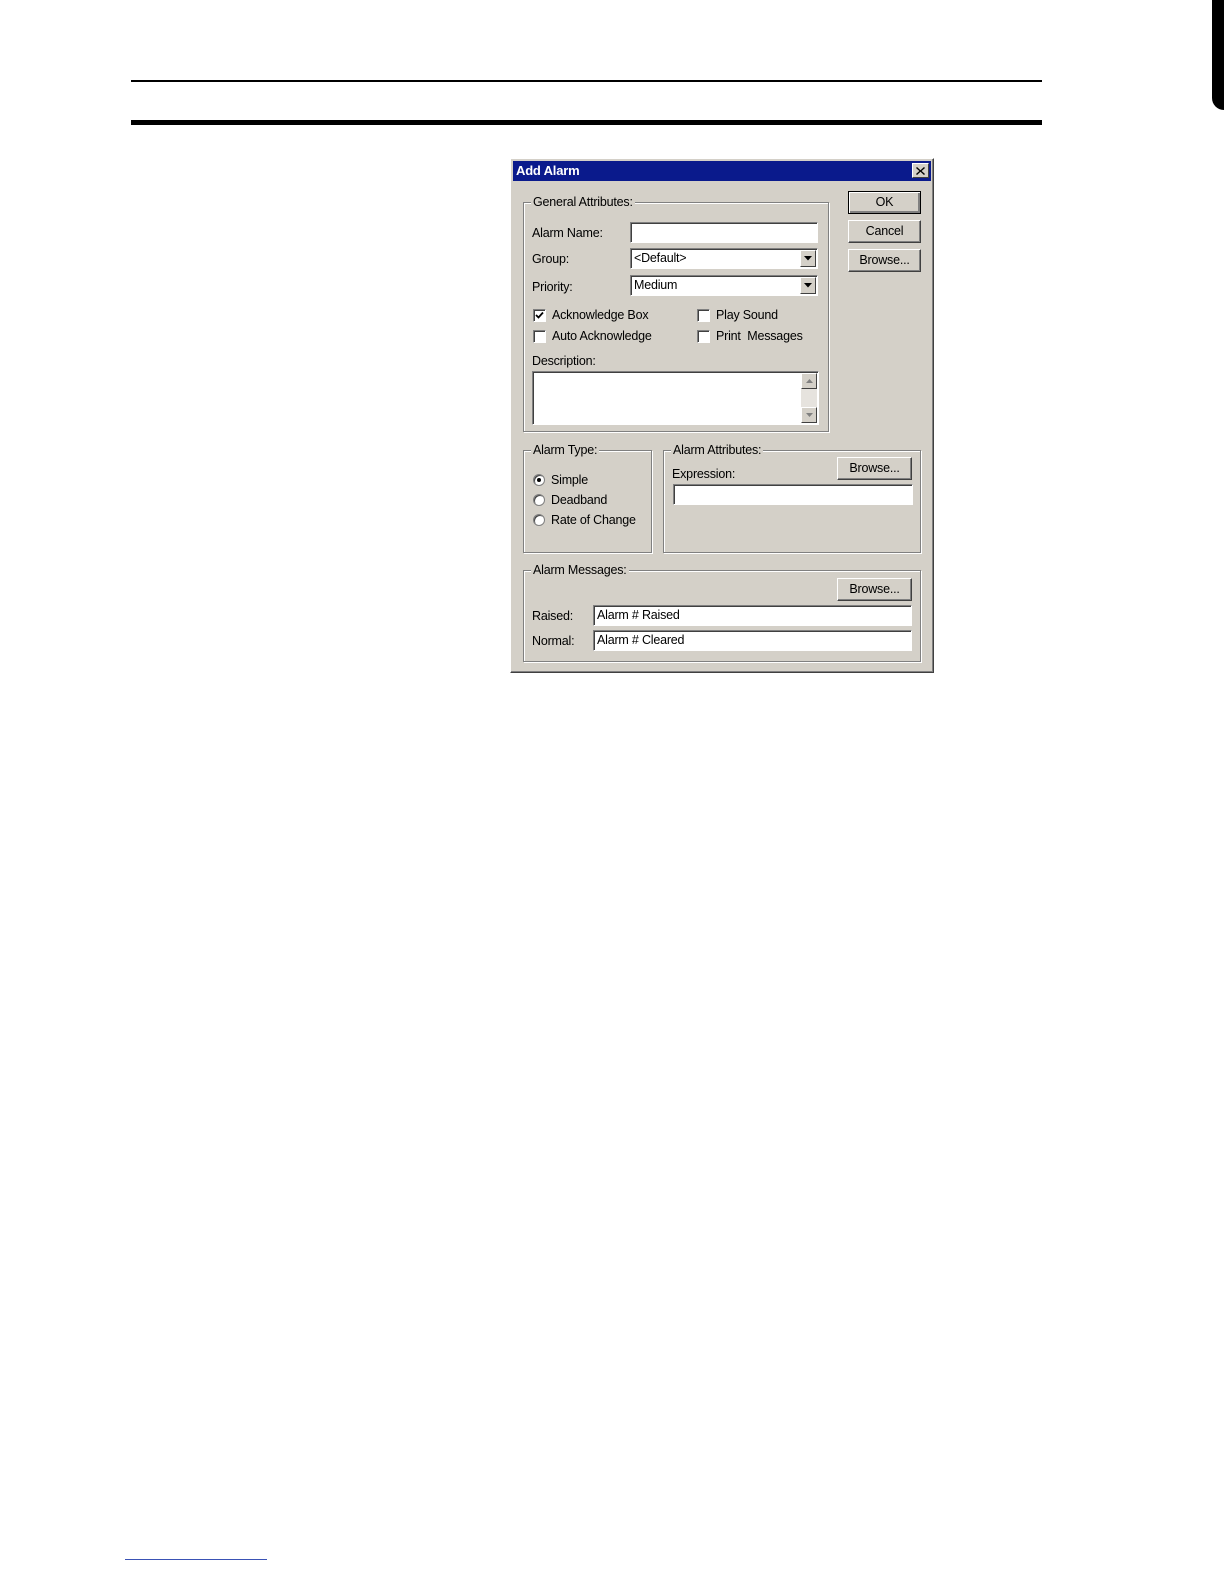 This screenshot has width=1224, height=1584. What do you see at coordinates (580, 570) in the screenshot?
I see `alarm-messages-legend: Alarm Messages:` at bounding box center [580, 570].